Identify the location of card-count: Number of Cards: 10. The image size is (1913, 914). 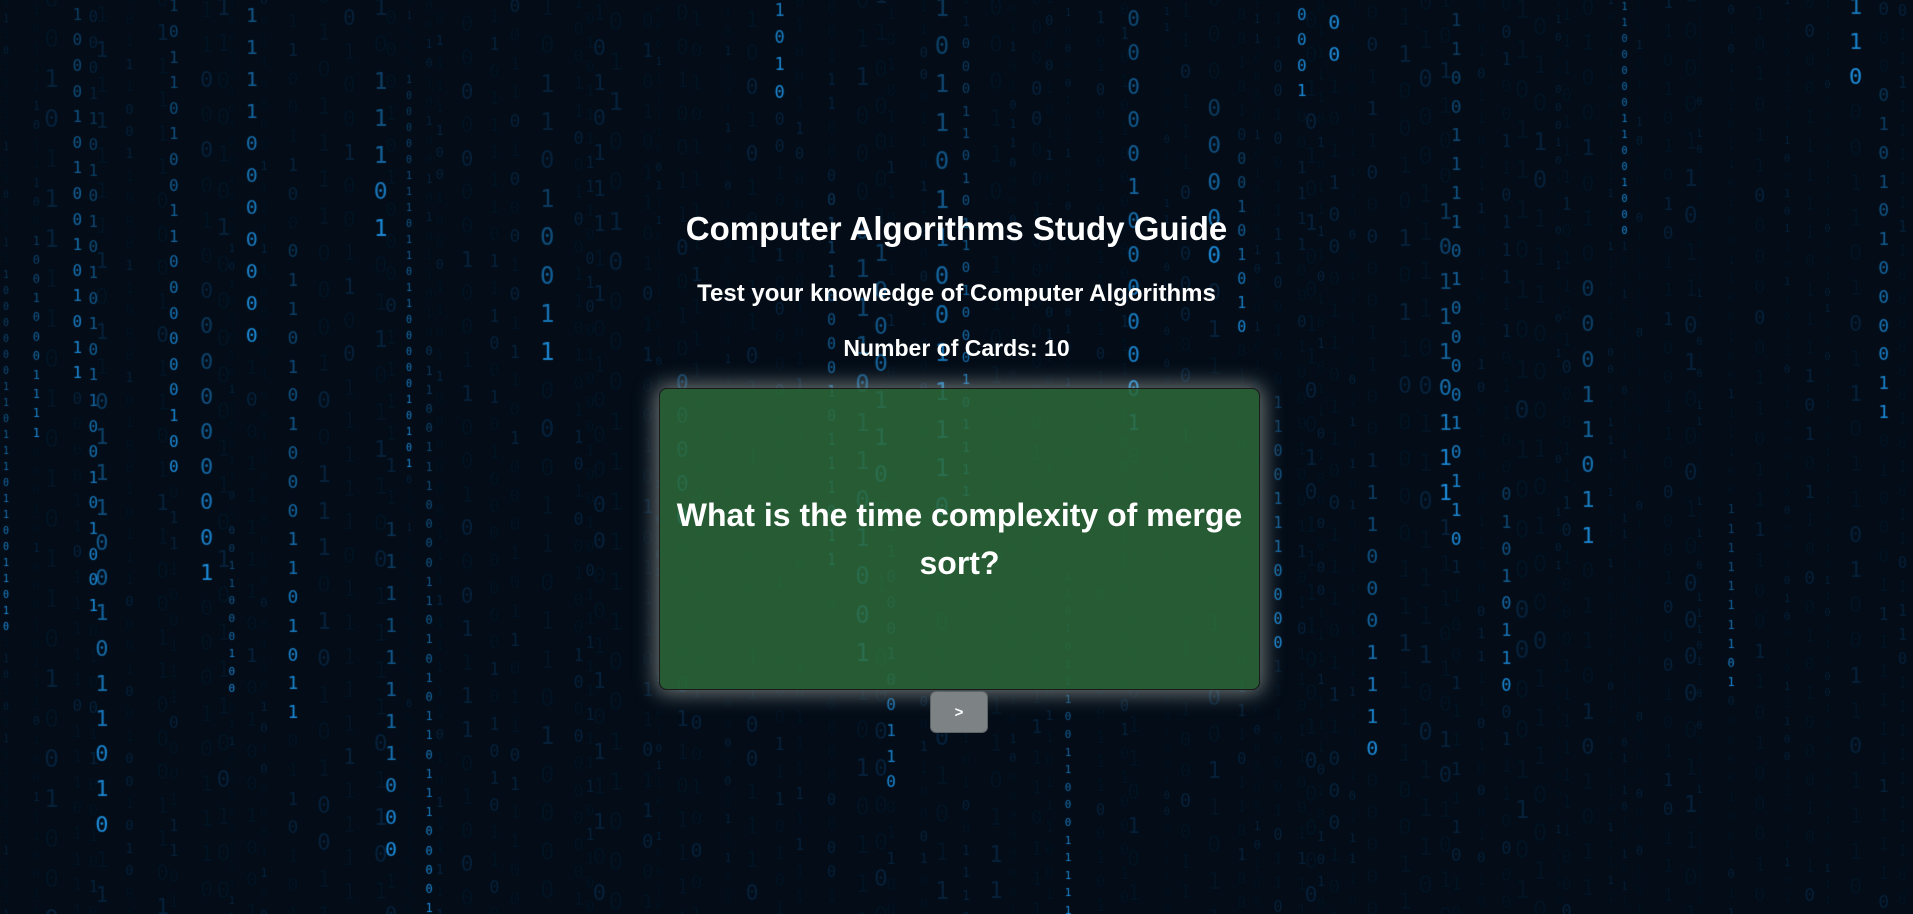
(956, 348).